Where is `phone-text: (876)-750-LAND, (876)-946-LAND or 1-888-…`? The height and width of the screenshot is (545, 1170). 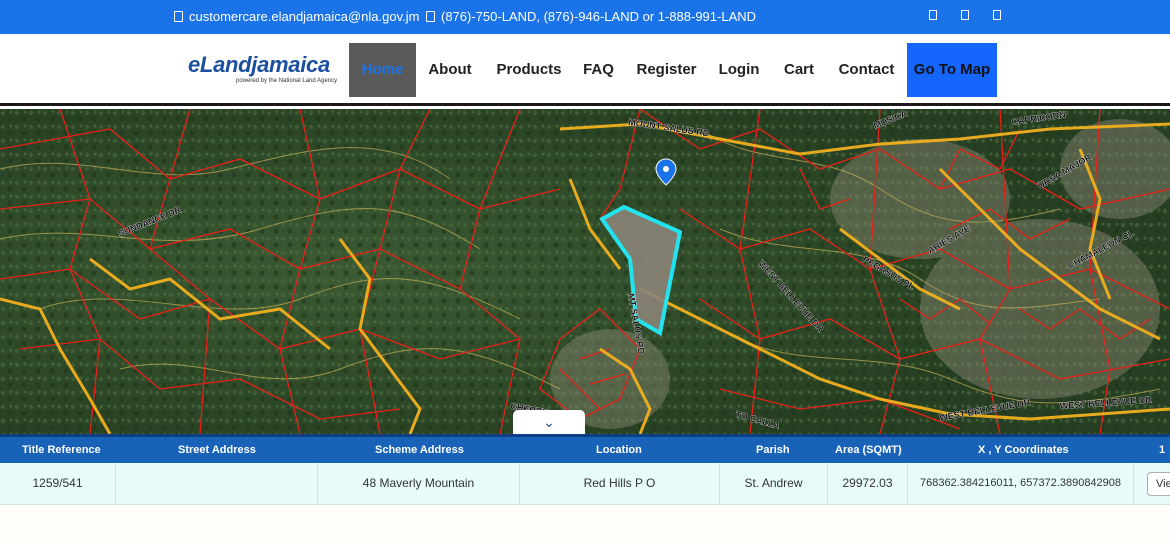
phone-text: (876)-750-LAND, (876)-946-LAND or 1-888-… is located at coordinates (599, 16).